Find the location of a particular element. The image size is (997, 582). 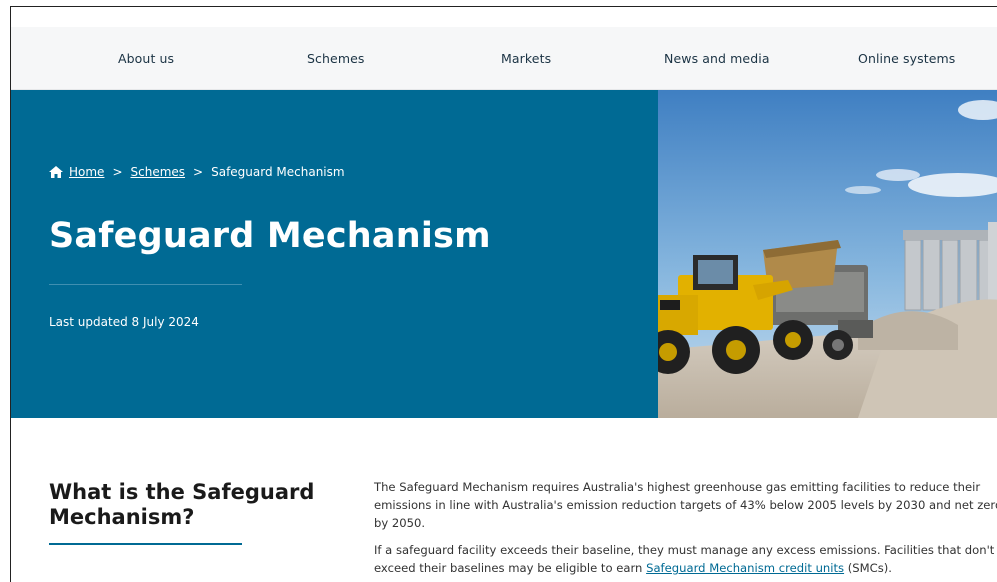

smc-link: Safeguard Mechanism credit units is located at coordinates (745, 568).